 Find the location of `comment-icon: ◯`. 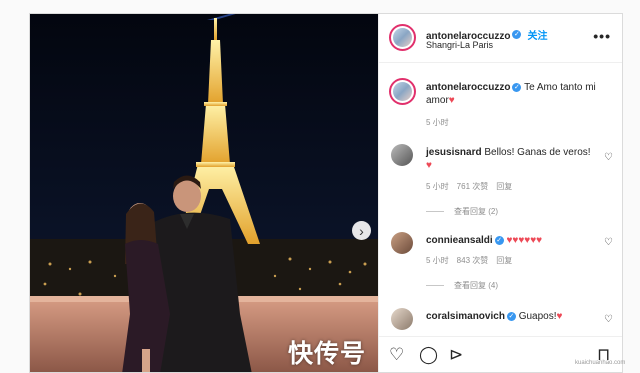

comment-icon: ◯ is located at coordinates (428, 355).